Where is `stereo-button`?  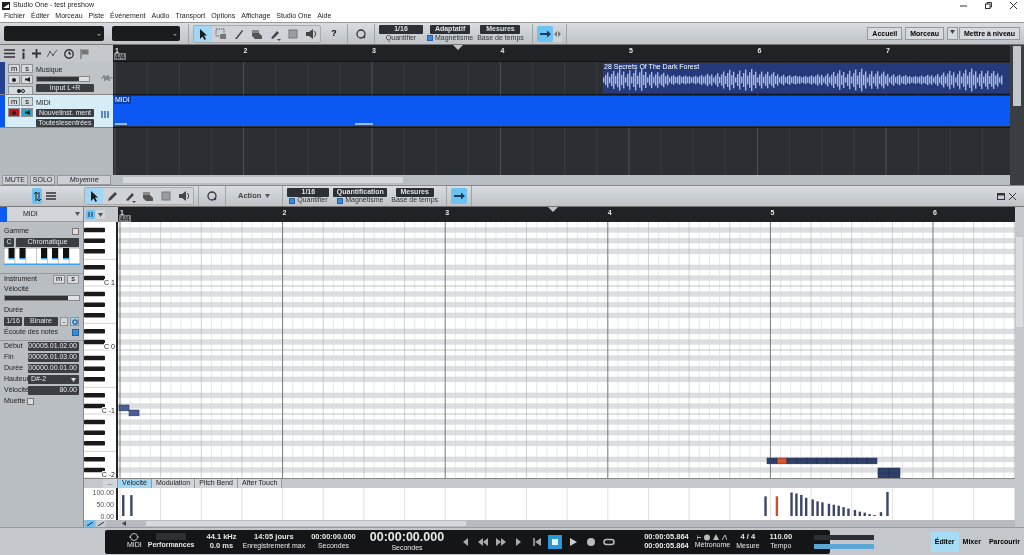 stereo-button is located at coordinates (20, 90).